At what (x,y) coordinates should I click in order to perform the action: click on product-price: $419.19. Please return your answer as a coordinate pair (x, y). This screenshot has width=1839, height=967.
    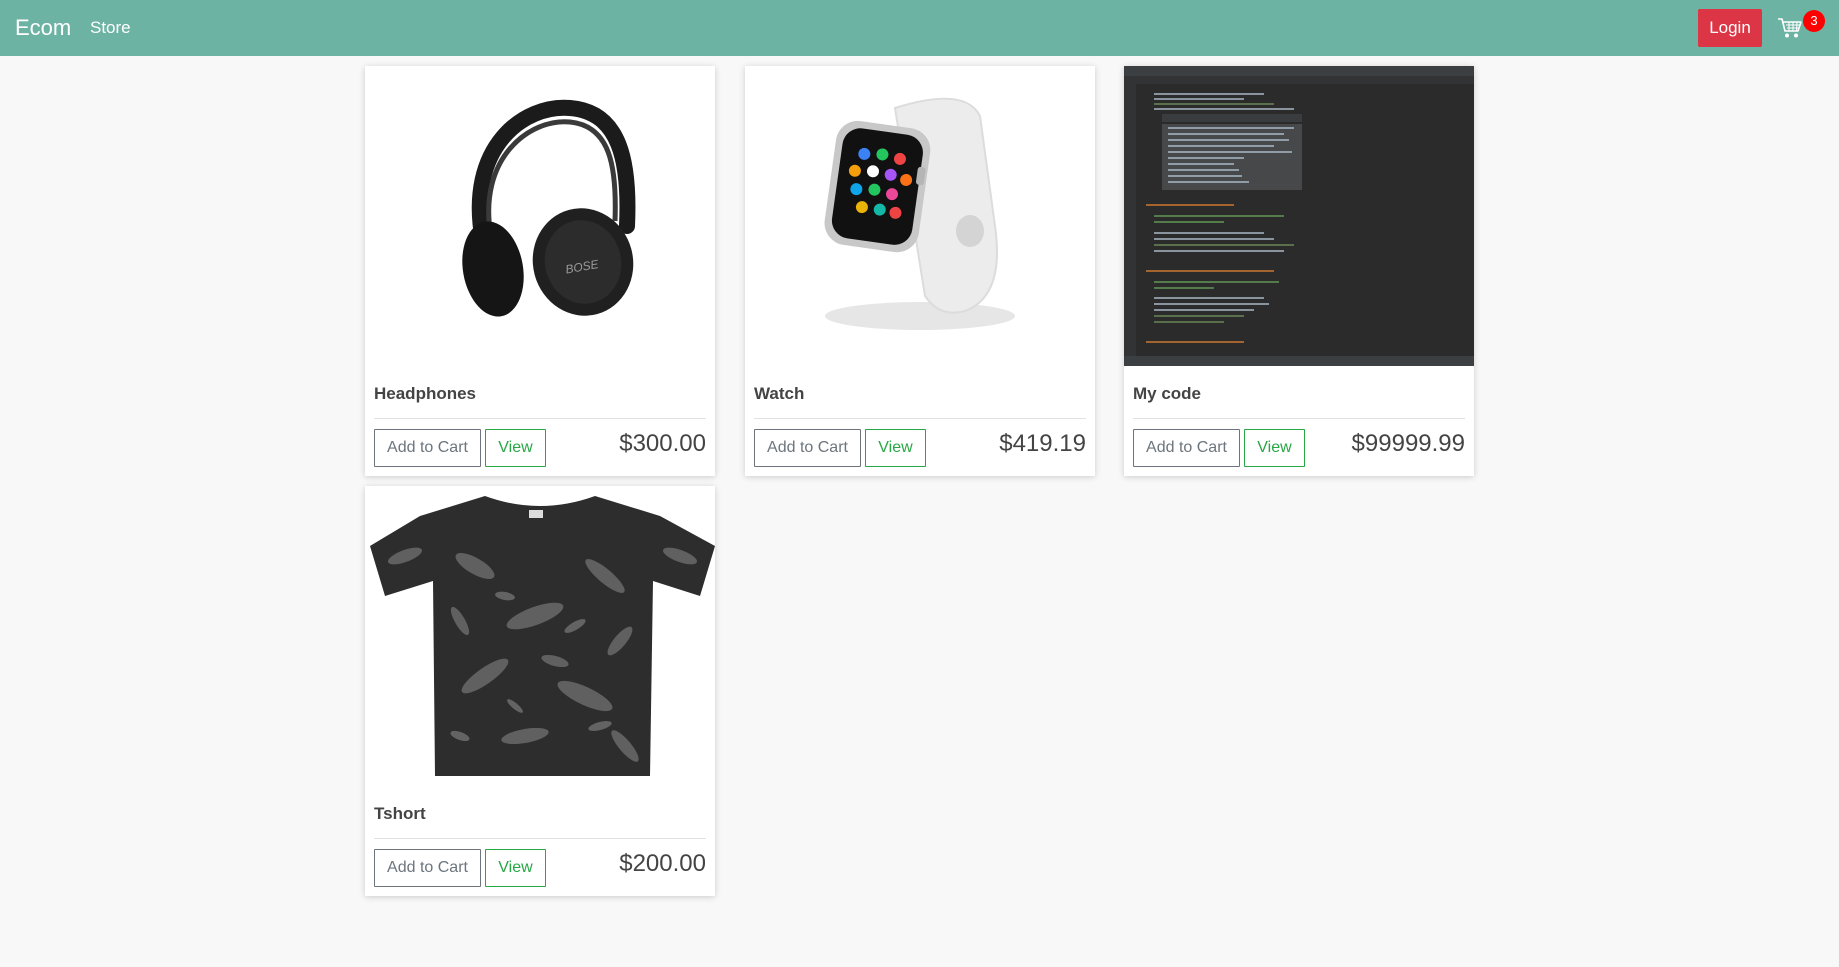
    Looking at the image, I should click on (1042, 443).